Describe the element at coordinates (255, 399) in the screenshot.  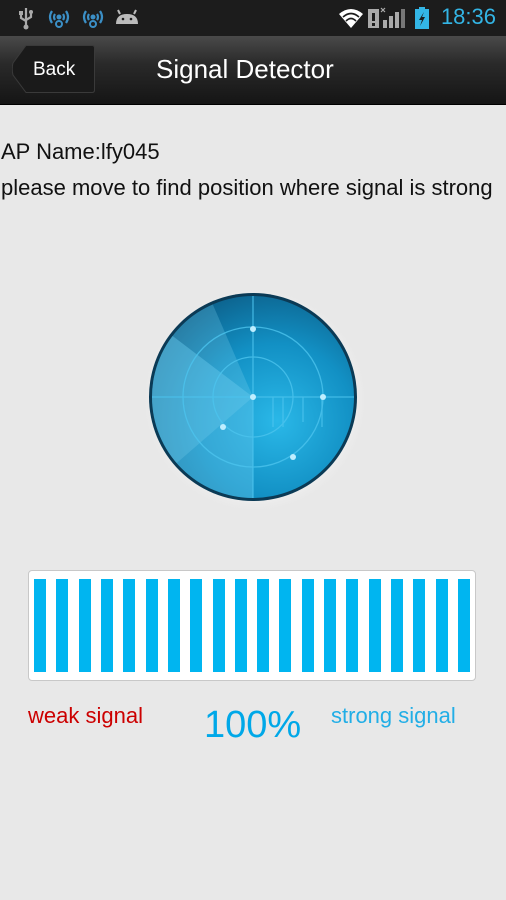
I see `radar-icon` at that location.